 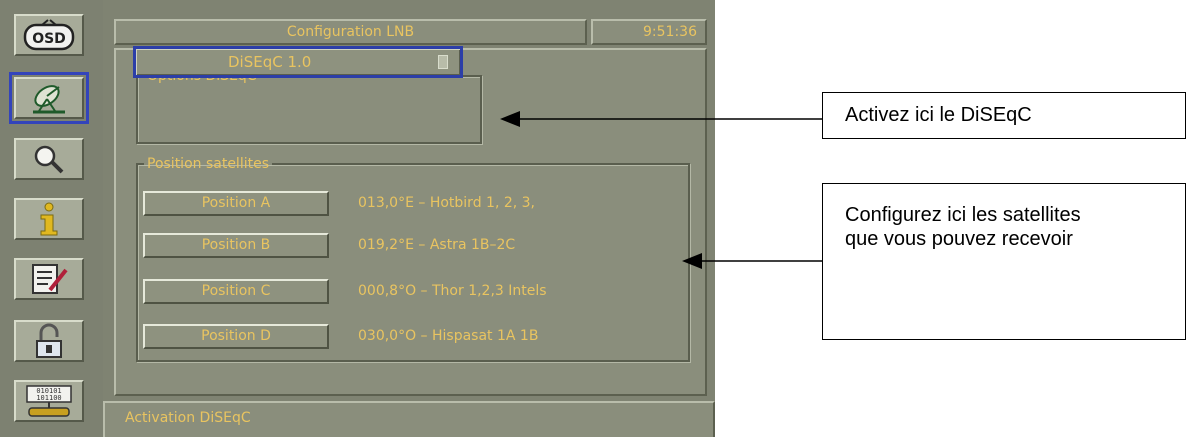 I want to click on diseqc-callout-text: Activez ici le DiSEqC, so click(x=938, y=115).